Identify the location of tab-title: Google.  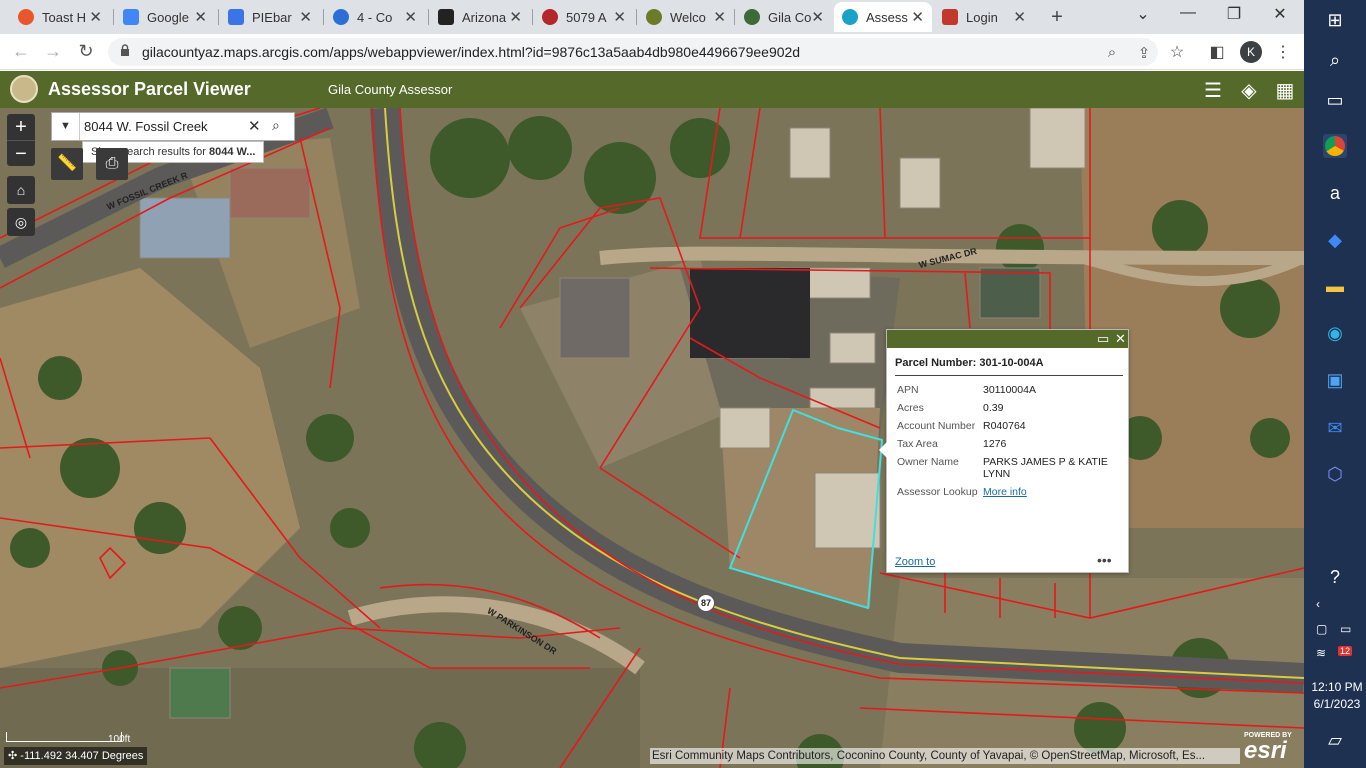
(168, 17).